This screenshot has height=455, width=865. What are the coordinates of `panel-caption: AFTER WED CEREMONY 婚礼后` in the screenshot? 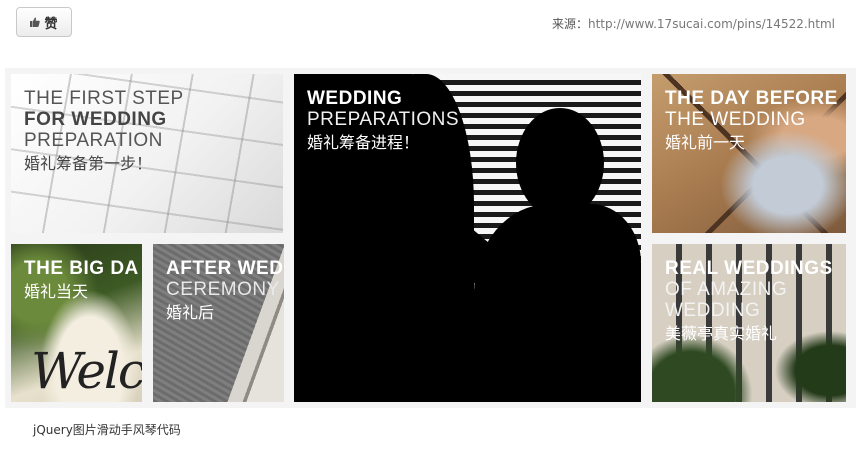 It's located at (224, 291).